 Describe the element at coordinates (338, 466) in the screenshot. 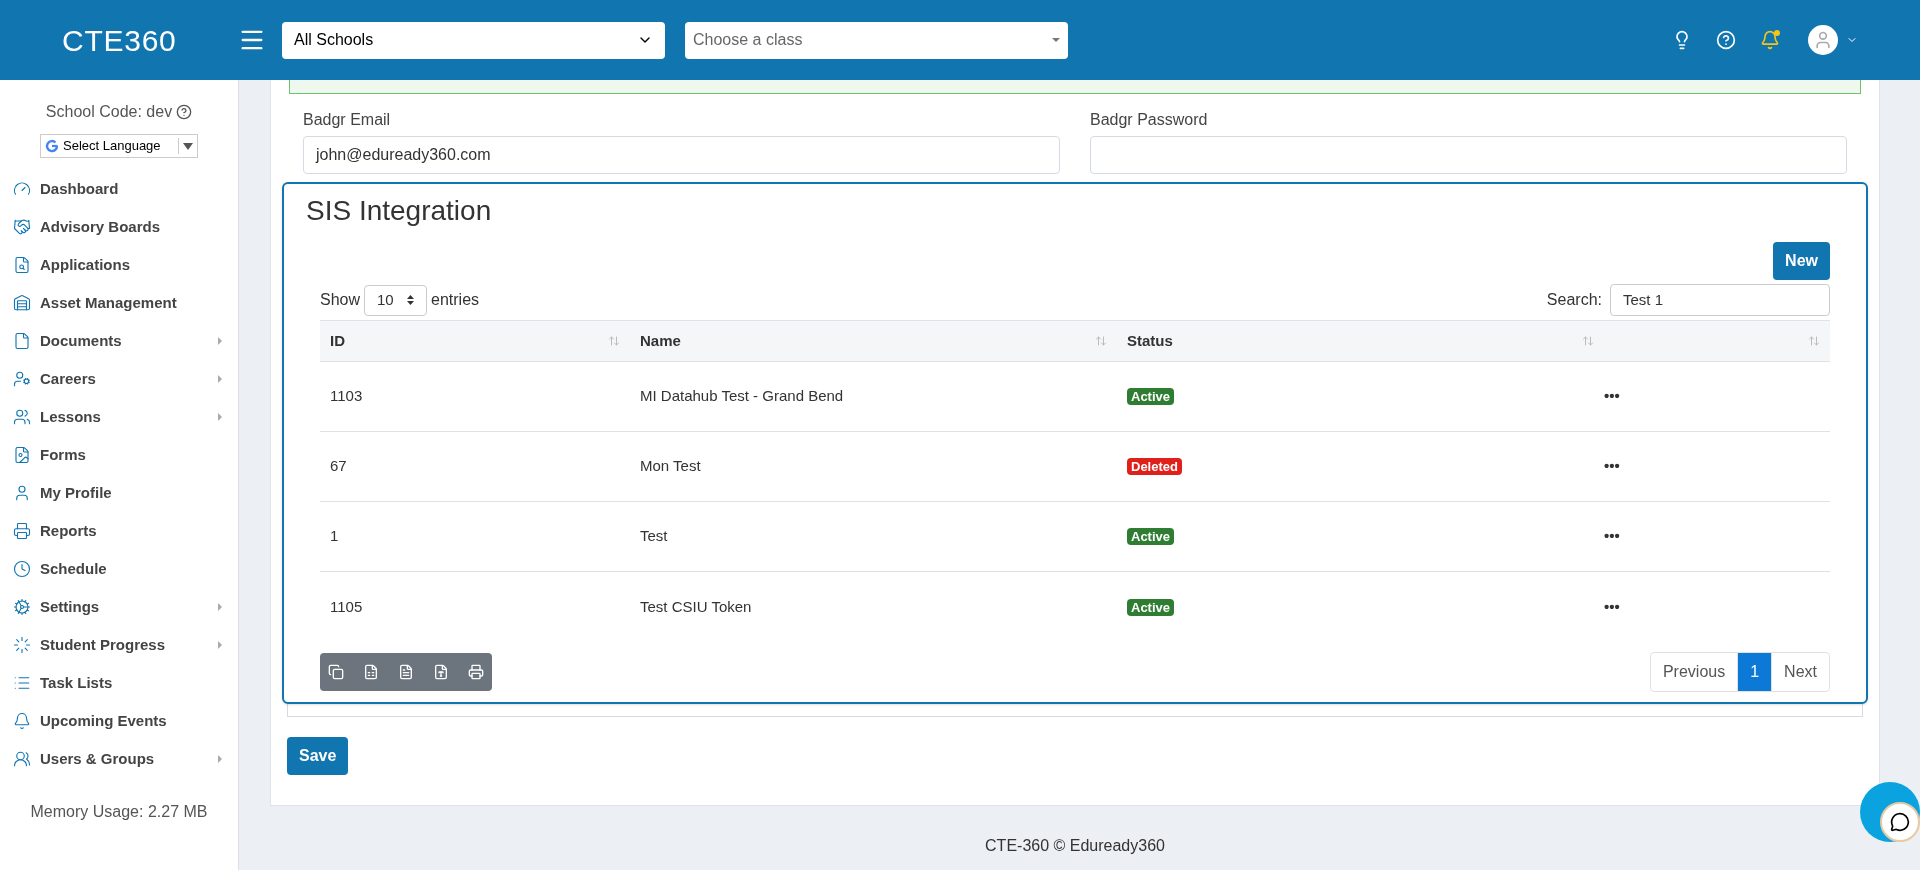

I see `table-cell-text: 67` at that location.